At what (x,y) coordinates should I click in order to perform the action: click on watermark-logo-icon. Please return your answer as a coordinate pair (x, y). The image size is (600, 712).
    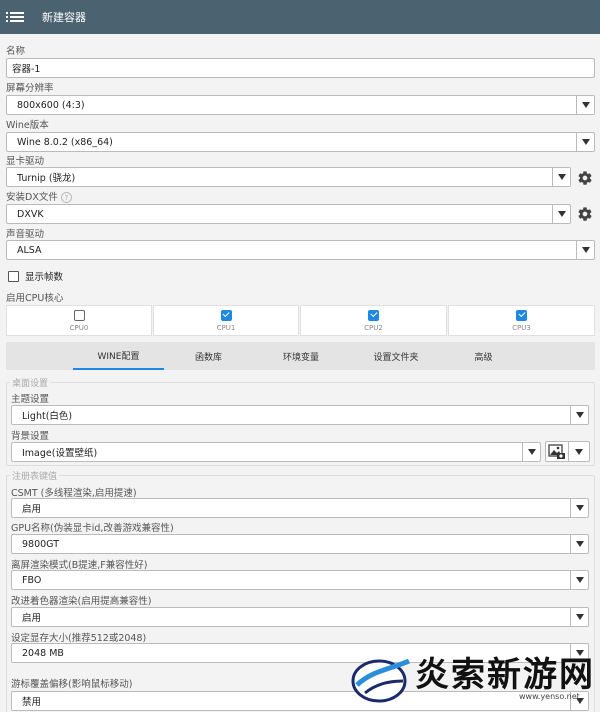
    Looking at the image, I should click on (381, 680).